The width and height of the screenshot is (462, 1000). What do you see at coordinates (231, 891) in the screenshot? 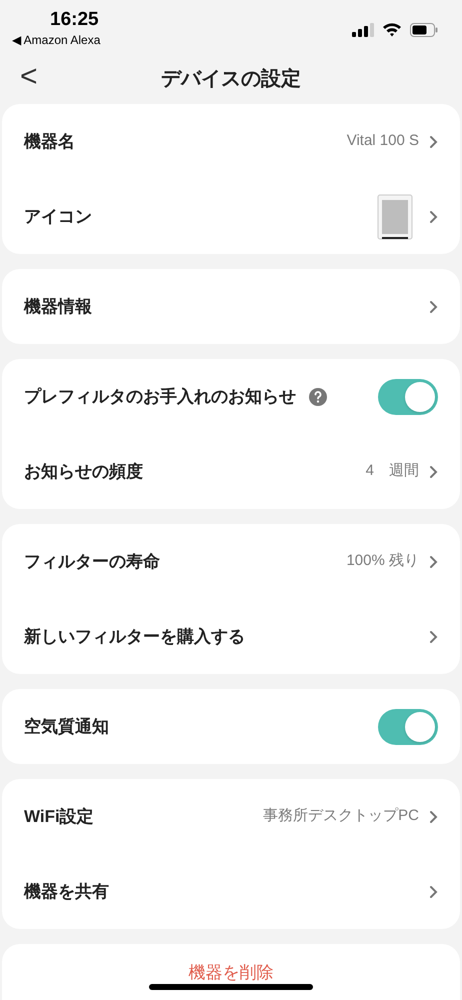
I see `settings-row: 機器を共有` at bounding box center [231, 891].